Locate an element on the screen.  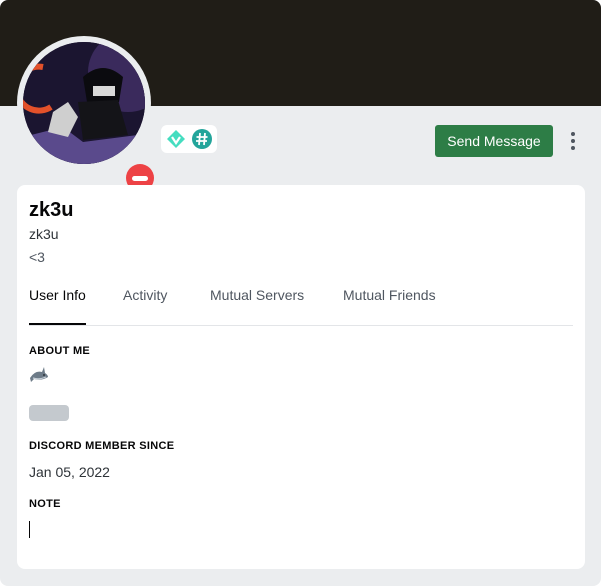
note-input is located at coordinates (299, 530).